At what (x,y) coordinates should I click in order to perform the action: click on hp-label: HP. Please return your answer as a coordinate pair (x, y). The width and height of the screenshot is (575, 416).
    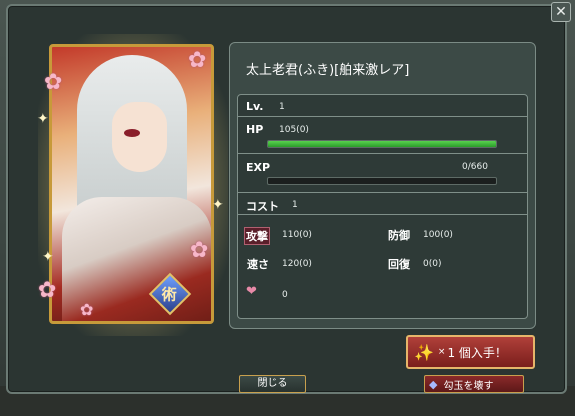
    Looking at the image, I should click on (255, 129).